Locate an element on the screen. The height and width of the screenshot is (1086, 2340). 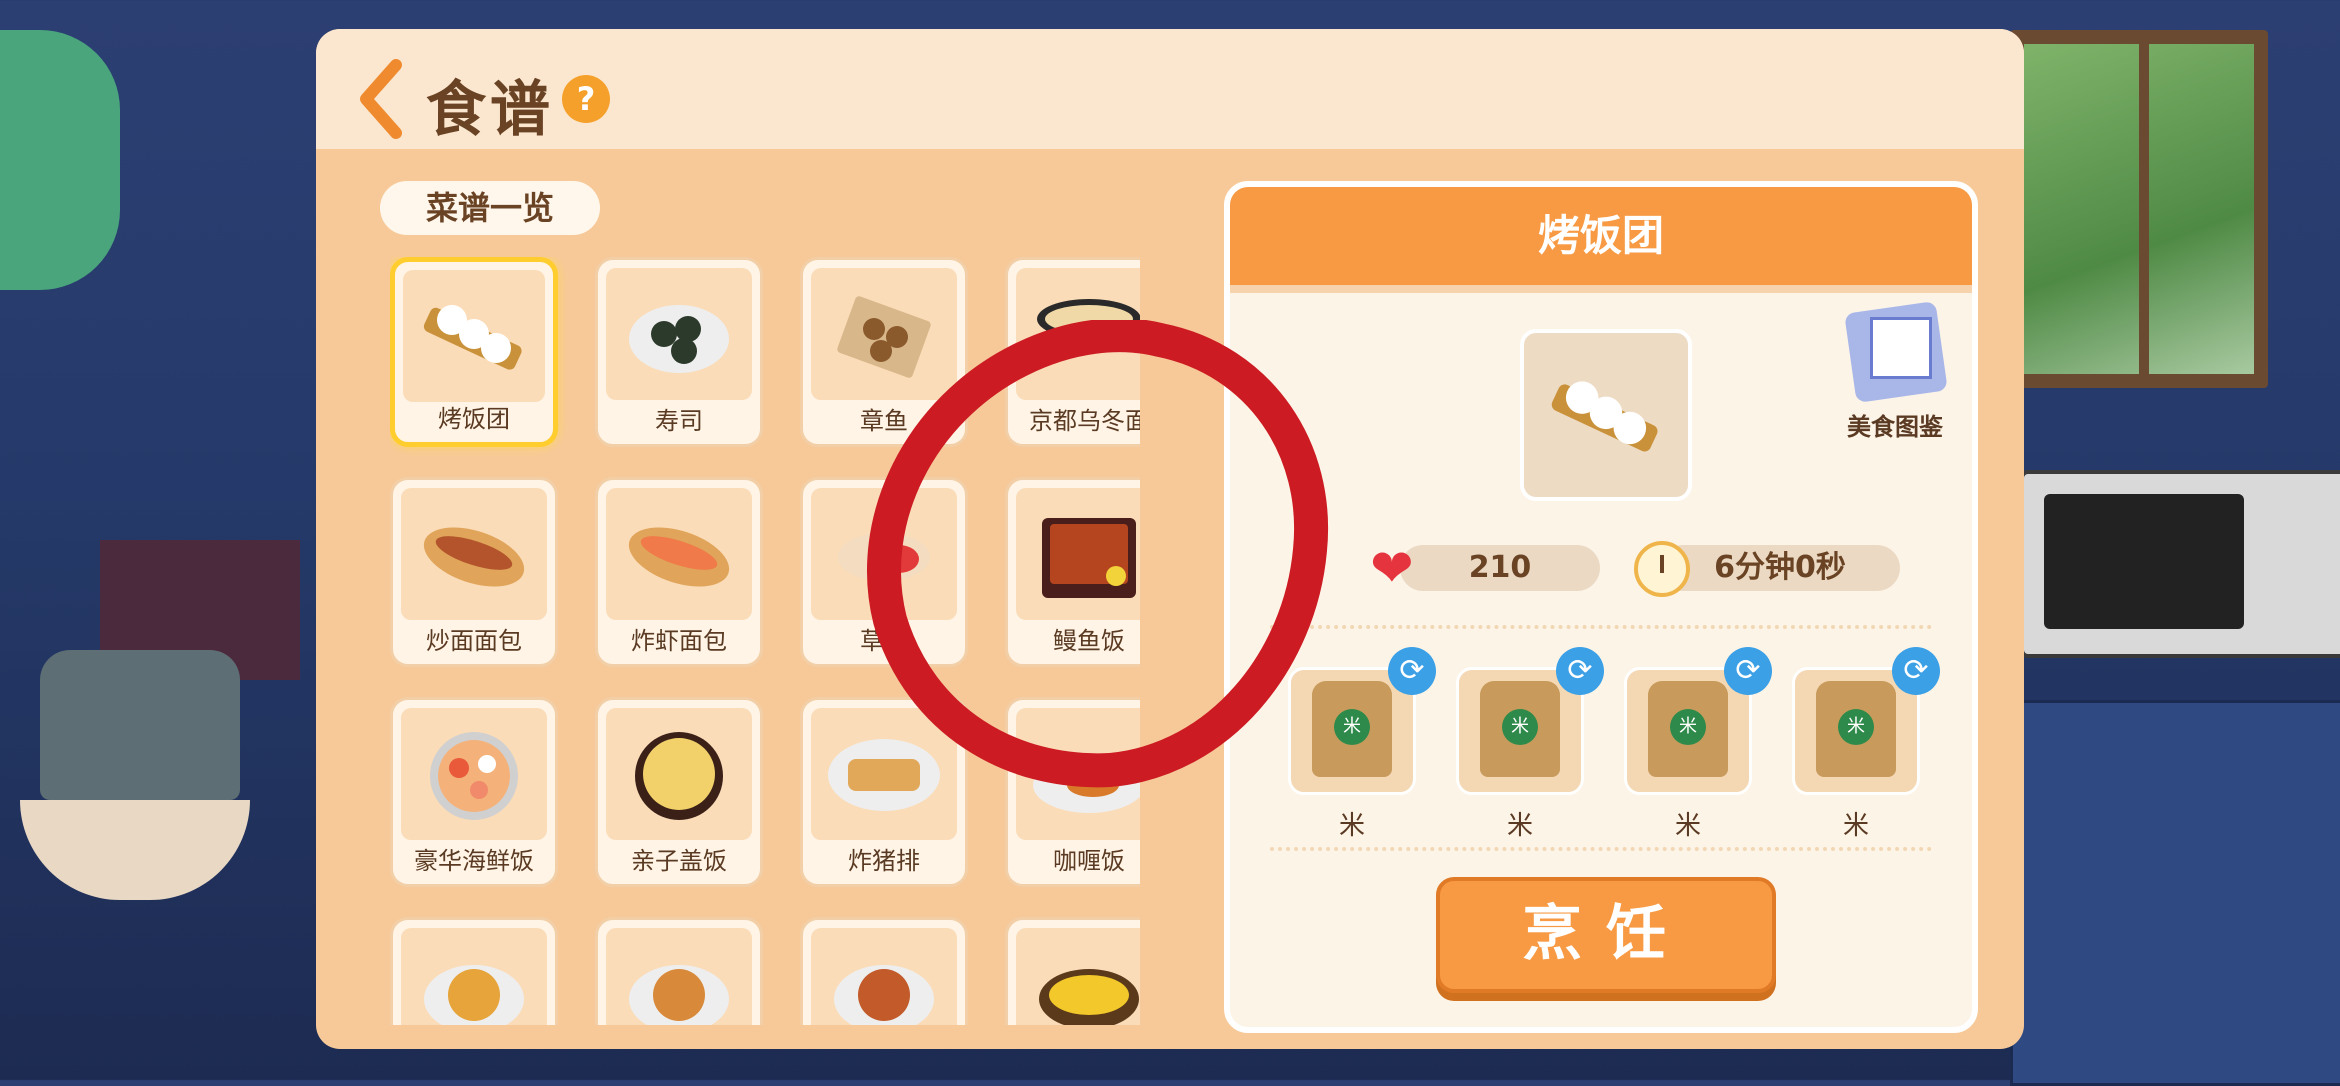
oyakodon-image is located at coordinates (679, 774).